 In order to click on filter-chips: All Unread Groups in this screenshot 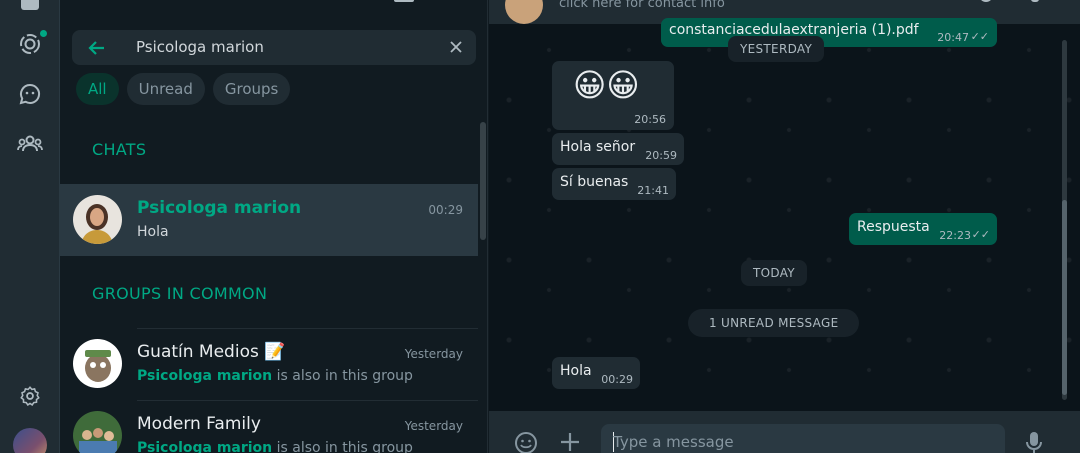, I will do `click(183, 89)`.